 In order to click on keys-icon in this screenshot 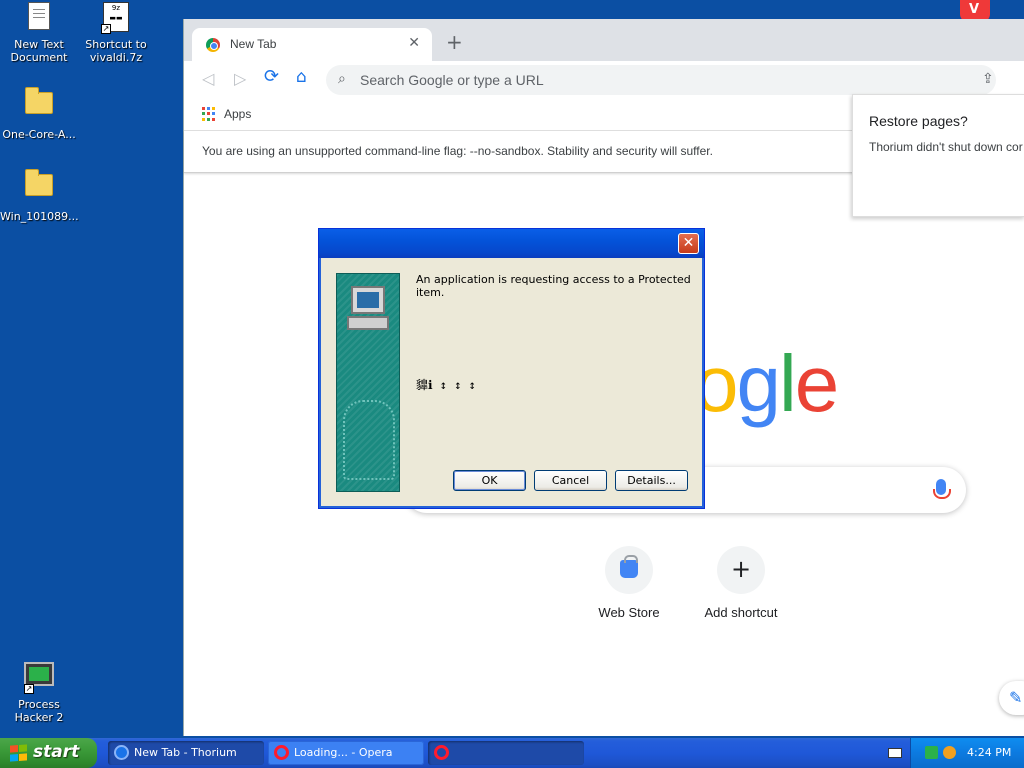, I will do `click(369, 440)`.